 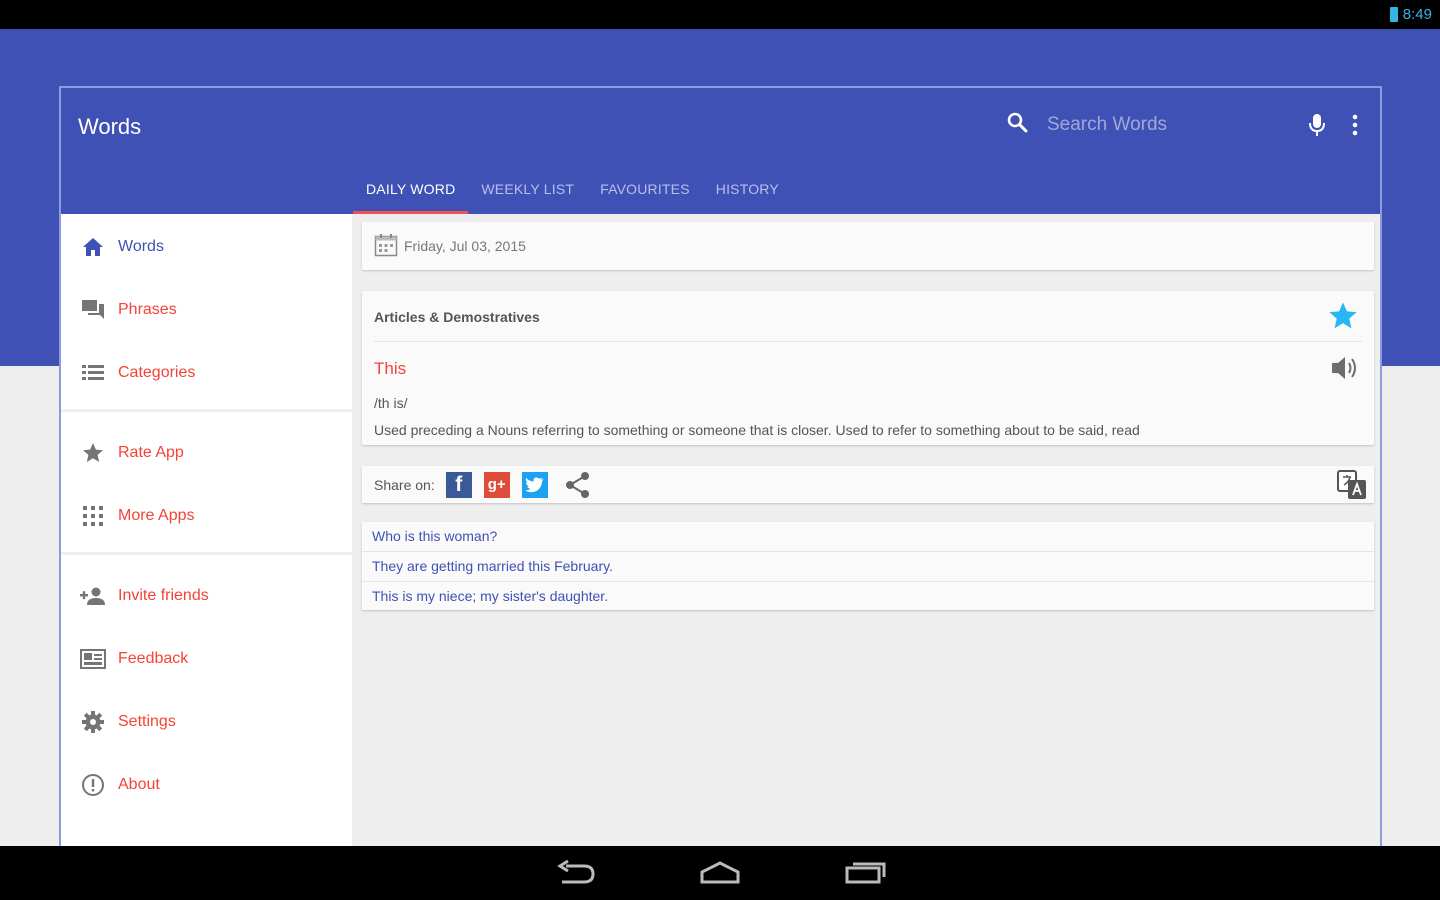 What do you see at coordinates (206, 247) in the screenshot?
I see `sidebar-item-words: Words` at bounding box center [206, 247].